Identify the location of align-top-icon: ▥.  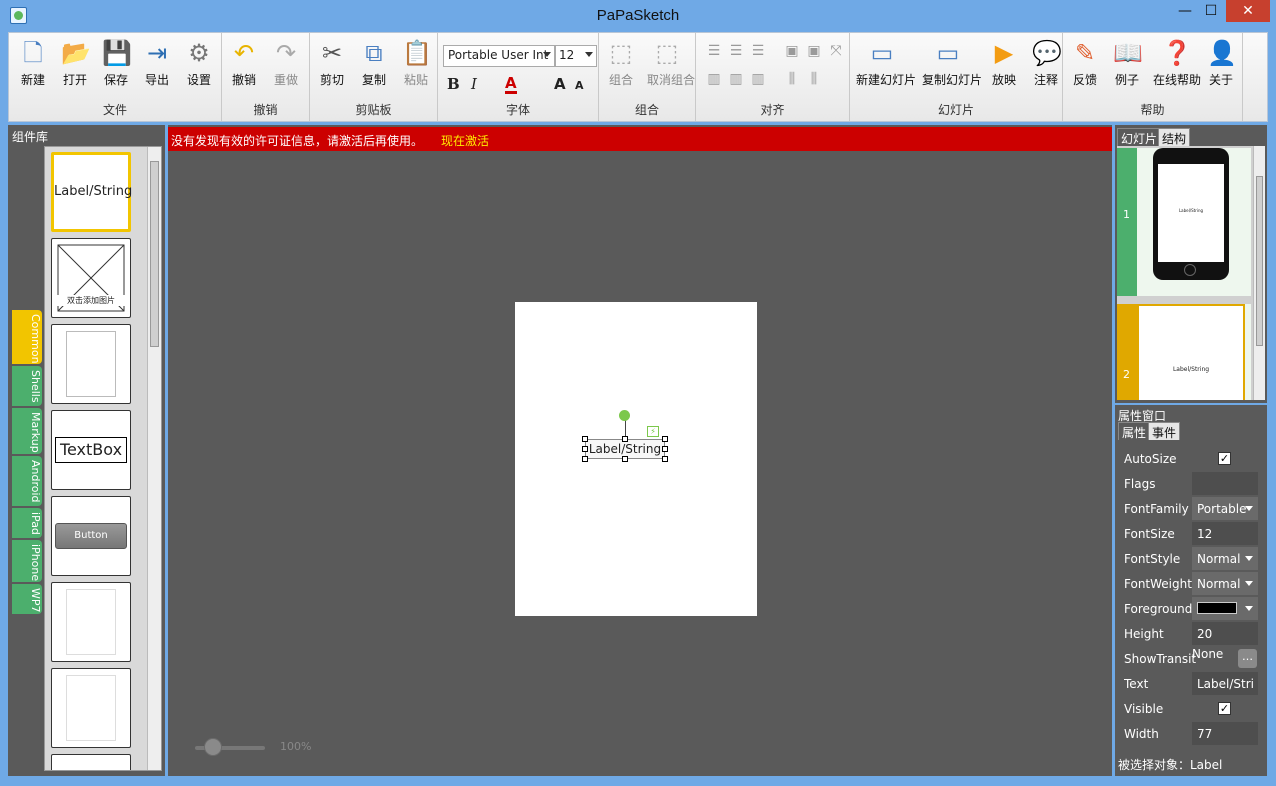
(714, 79).